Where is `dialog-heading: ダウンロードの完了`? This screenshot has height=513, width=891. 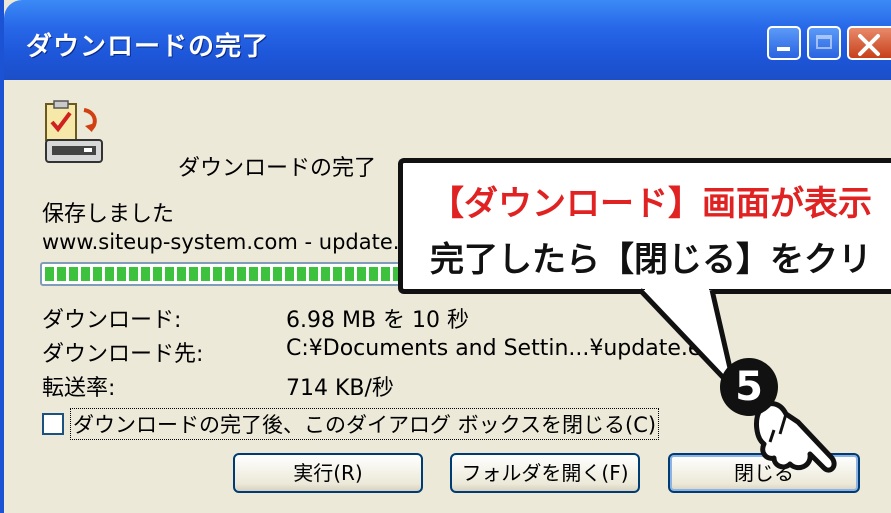
dialog-heading: ダウンロードの完了 is located at coordinates (277, 168).